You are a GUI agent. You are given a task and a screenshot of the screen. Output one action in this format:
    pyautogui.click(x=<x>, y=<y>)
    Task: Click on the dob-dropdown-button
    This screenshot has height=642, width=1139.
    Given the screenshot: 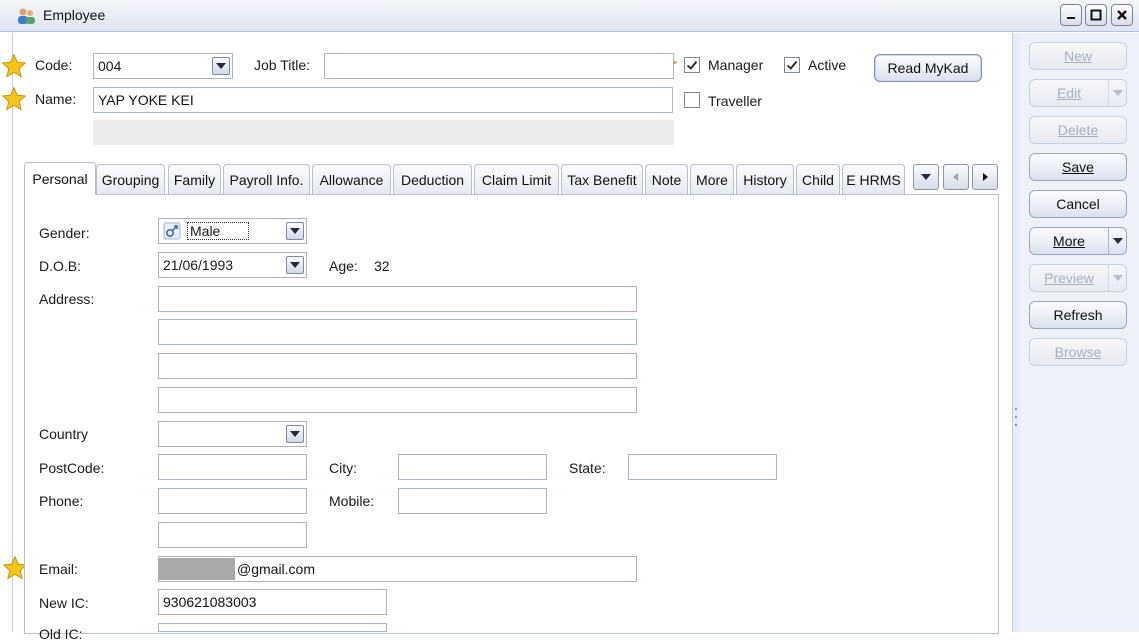 What is the action you would take?
    pyautogui.click(x=295, y=265)
    